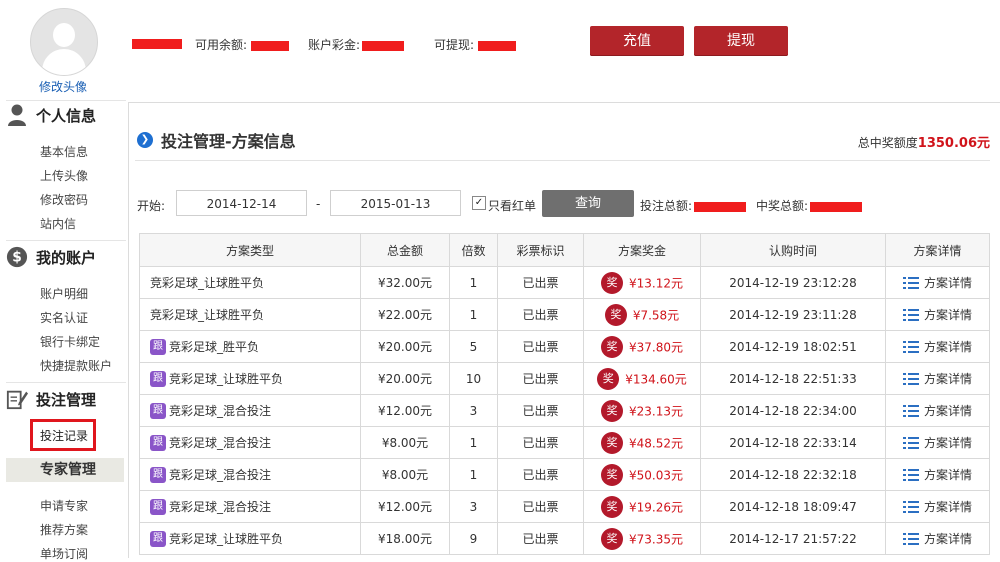 This screenshot has width=1000, height=562. What do you see at coordinates (405, 250) in the screenshot?
I see `header-amount: 总金额` at bounding box center [405, 250].